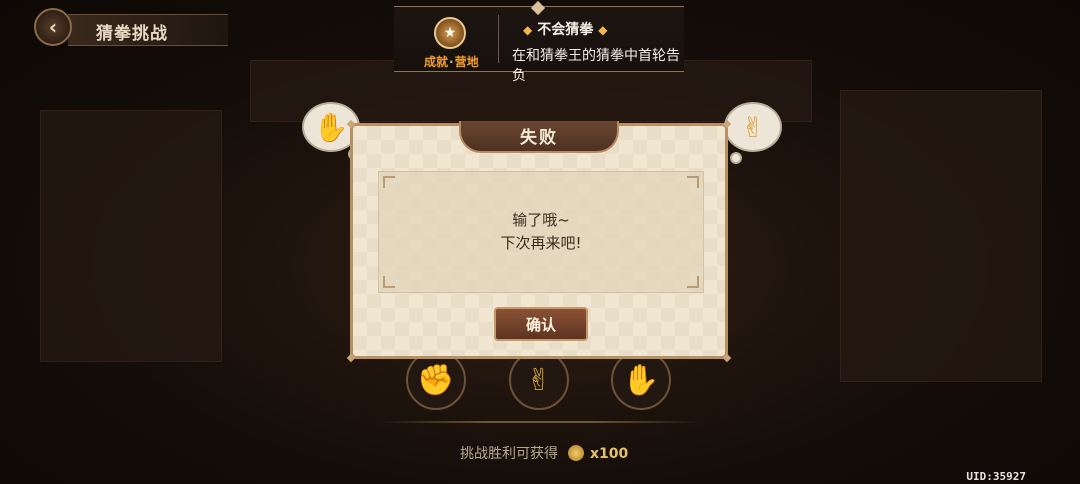  I want to click on achievement-tag-right: 营地, so click(466, 62).